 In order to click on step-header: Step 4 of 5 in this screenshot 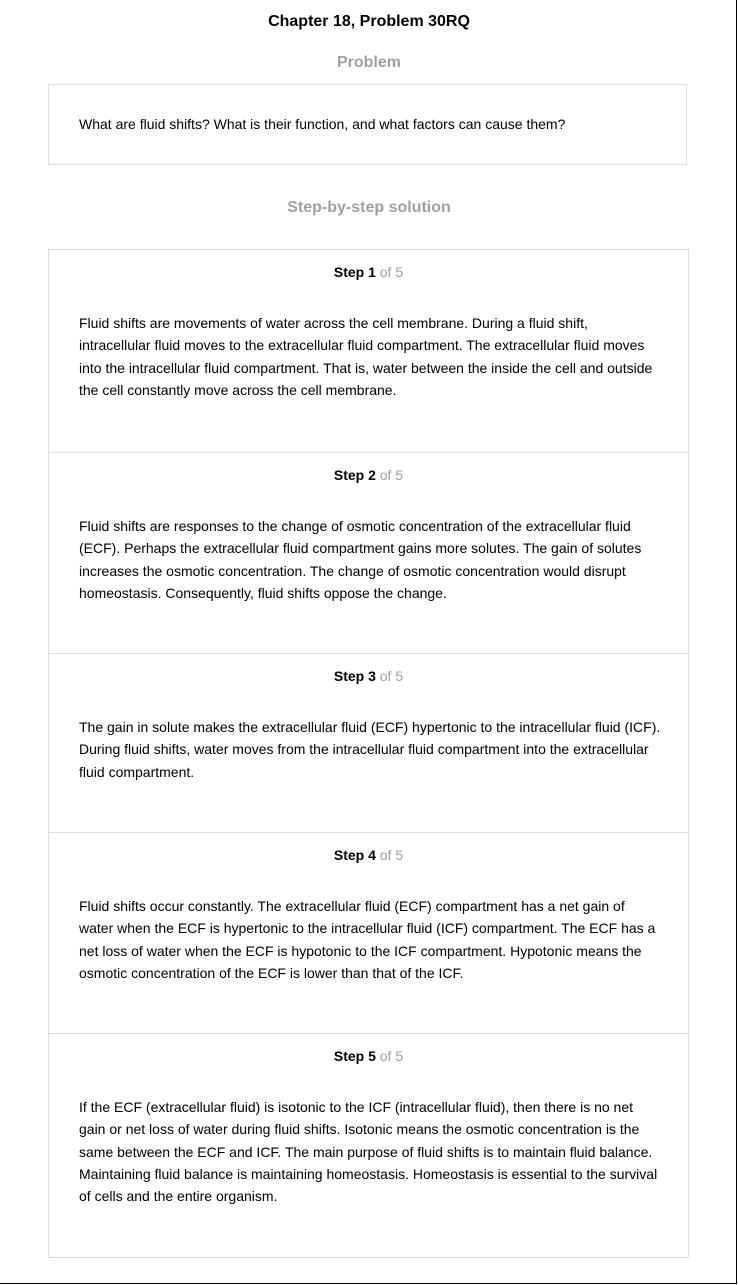, I will do `click(368, 855)`.